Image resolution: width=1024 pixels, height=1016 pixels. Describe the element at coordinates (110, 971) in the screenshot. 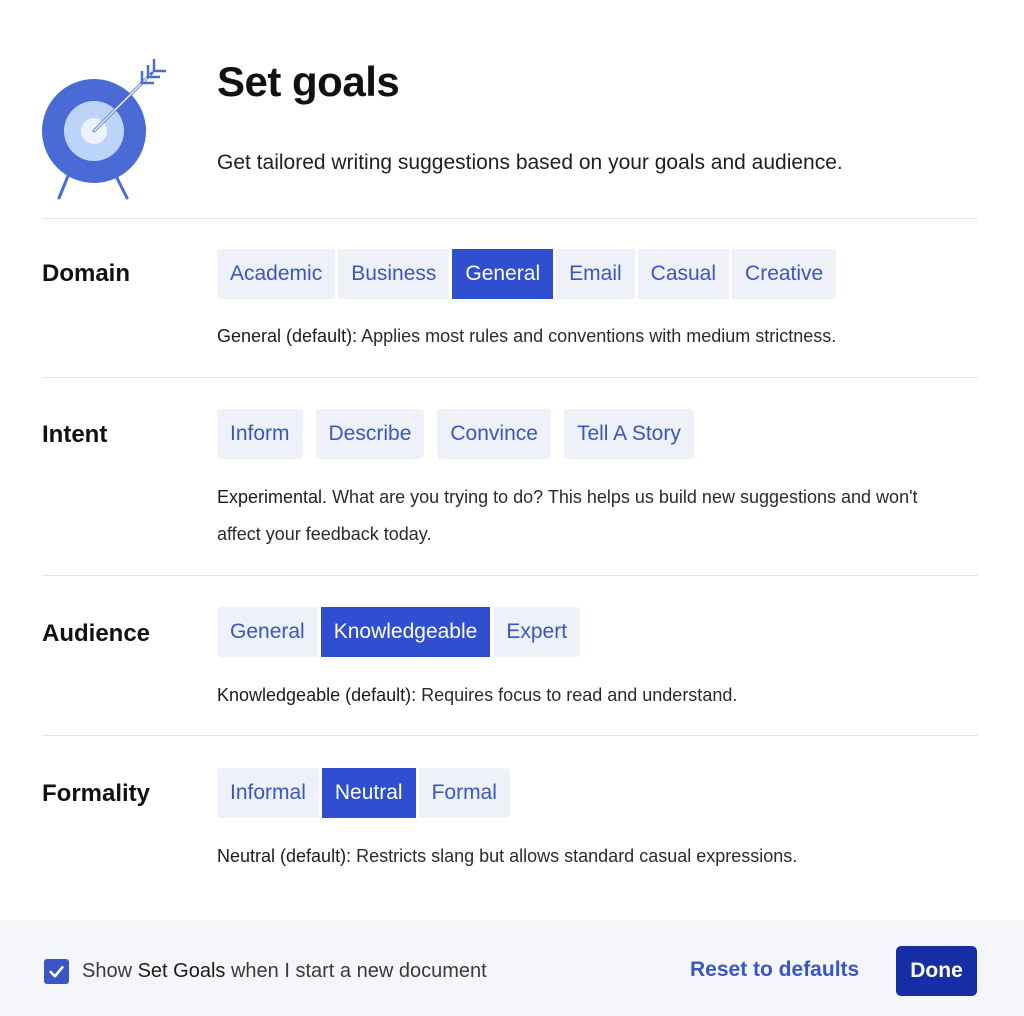

I see `check-label-pre: Show` at that location.